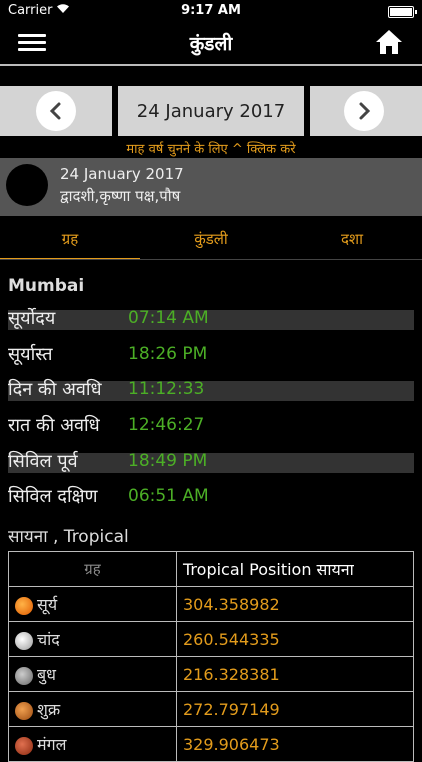  Describe the element at coordinates (92, 639) in the screenshot. I see `planet-cell: चांद` at that location.